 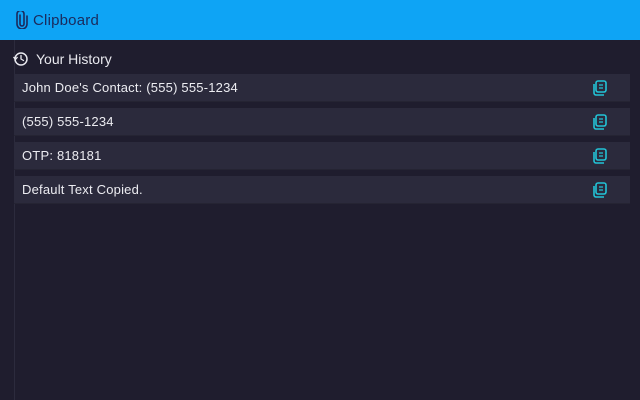 I want to click on history-heading: Your History, so click(x=62, y=59).